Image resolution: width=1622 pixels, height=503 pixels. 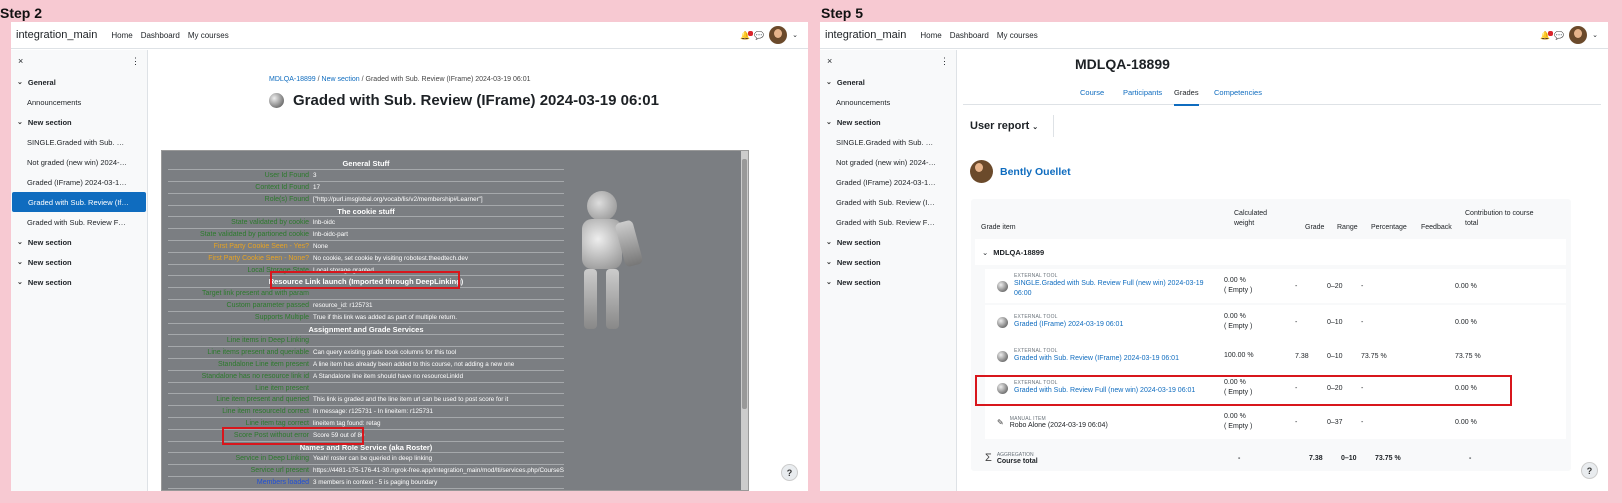 I want to click on tab-participants: Participants, so click(x=1142, y=92).